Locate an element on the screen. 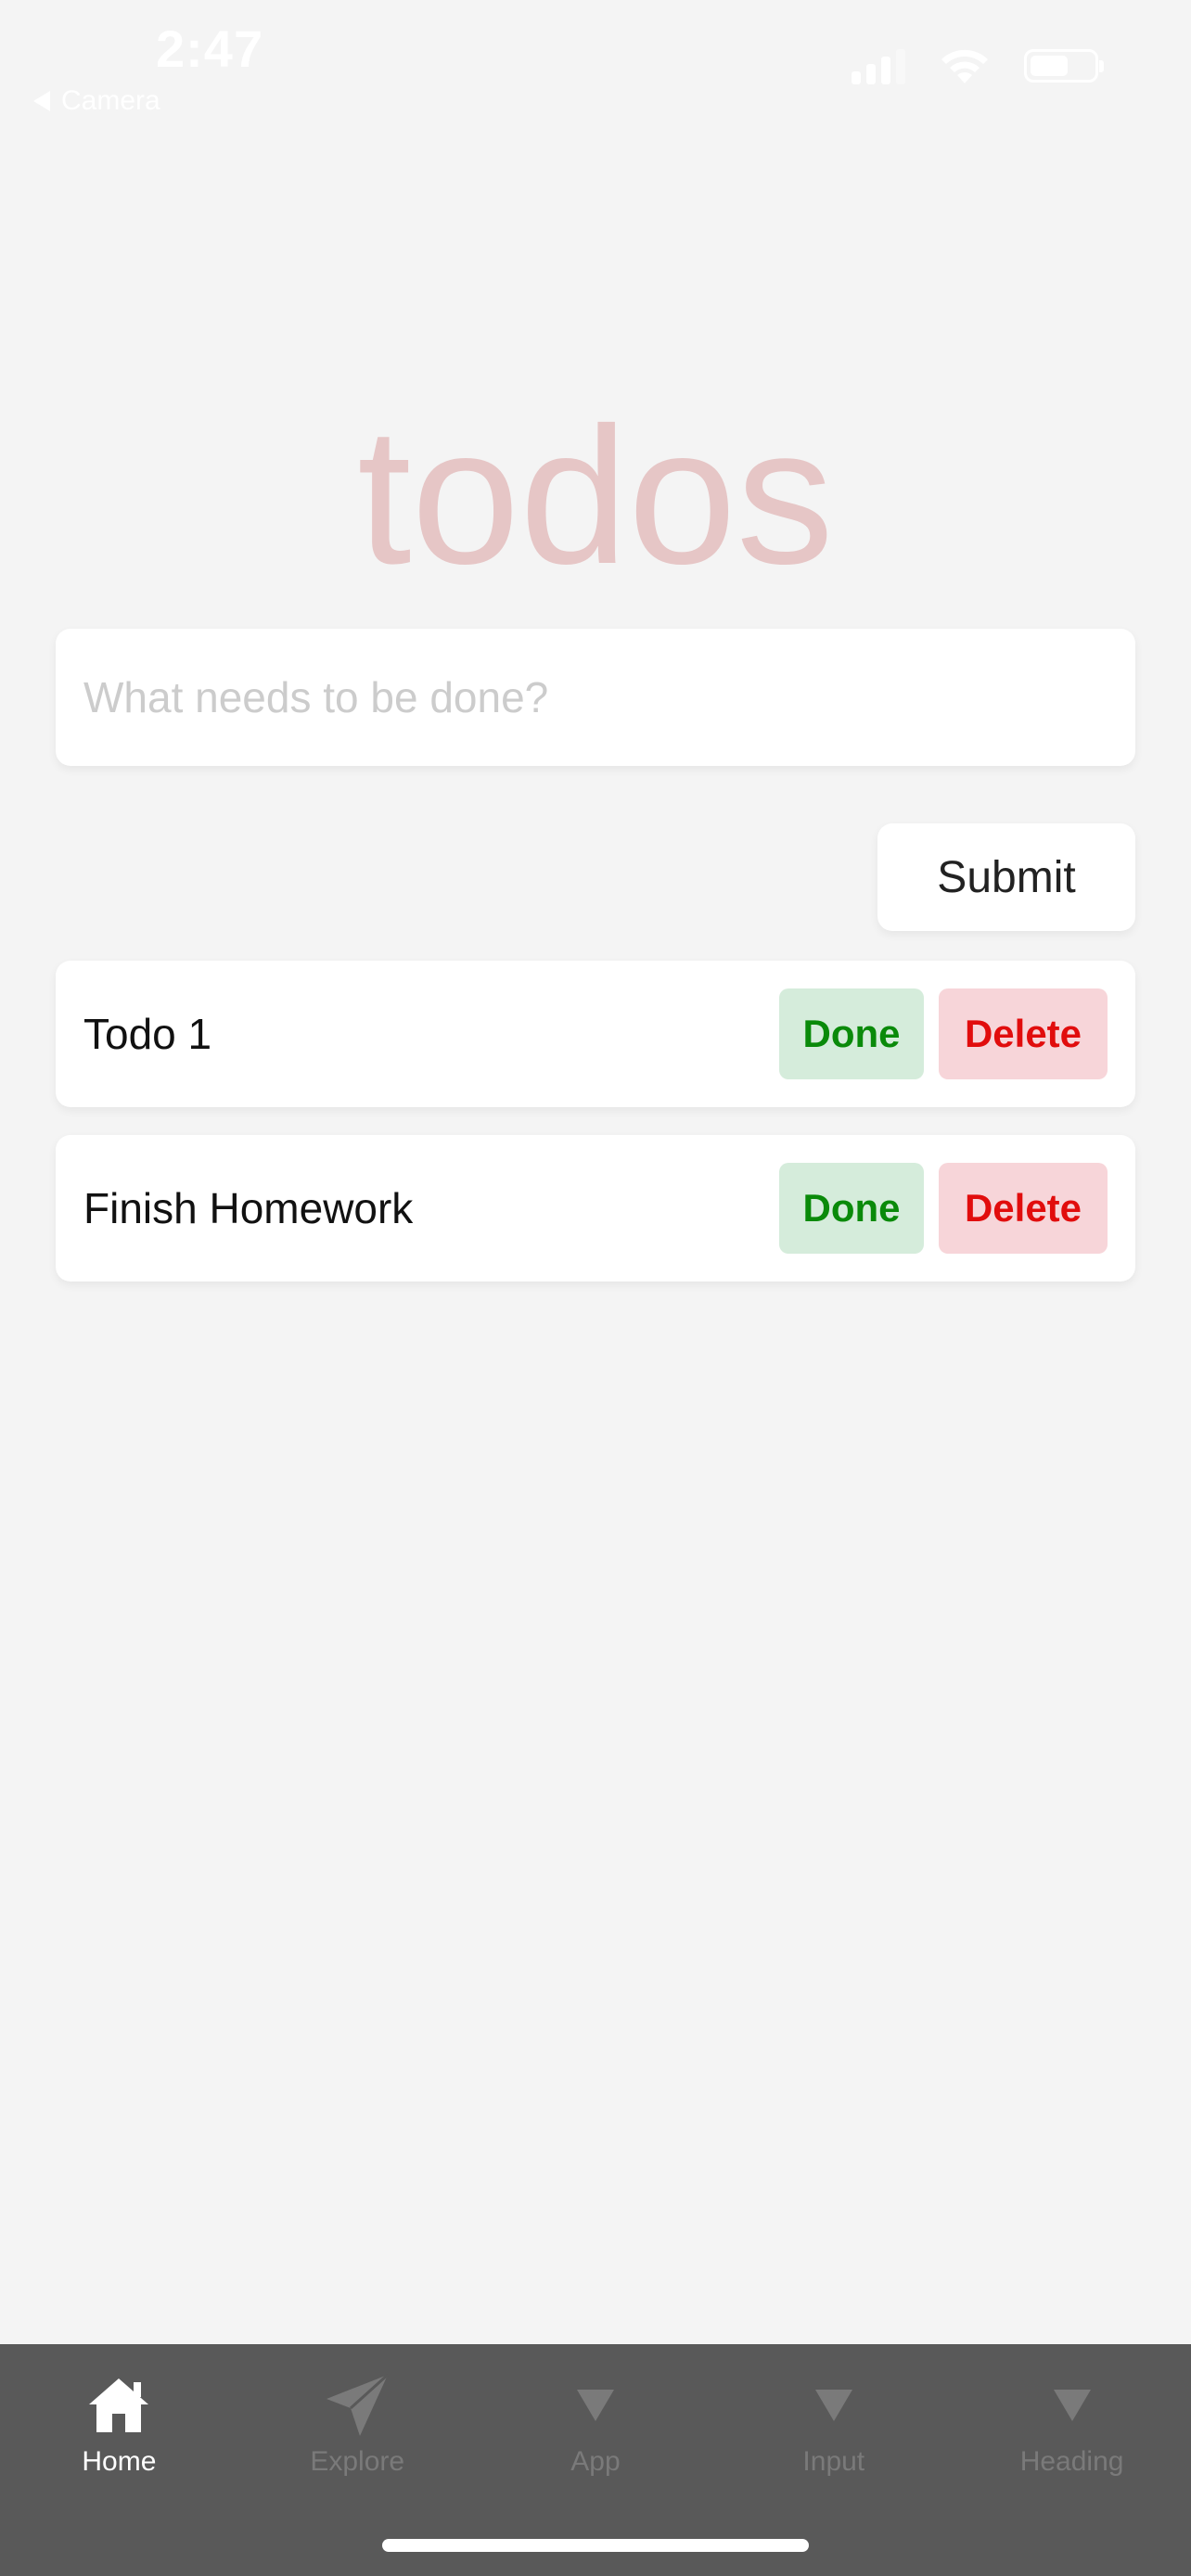 This screenshot has height=2576, width=1191. app-title: todos is located at coordinates (595, 496).